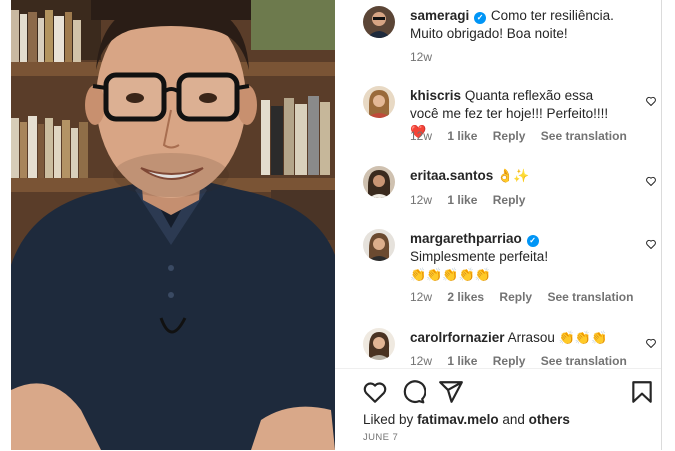  Describe the element at coordinates (451, 392) in the screenshot. I see `send-icon` at that location.